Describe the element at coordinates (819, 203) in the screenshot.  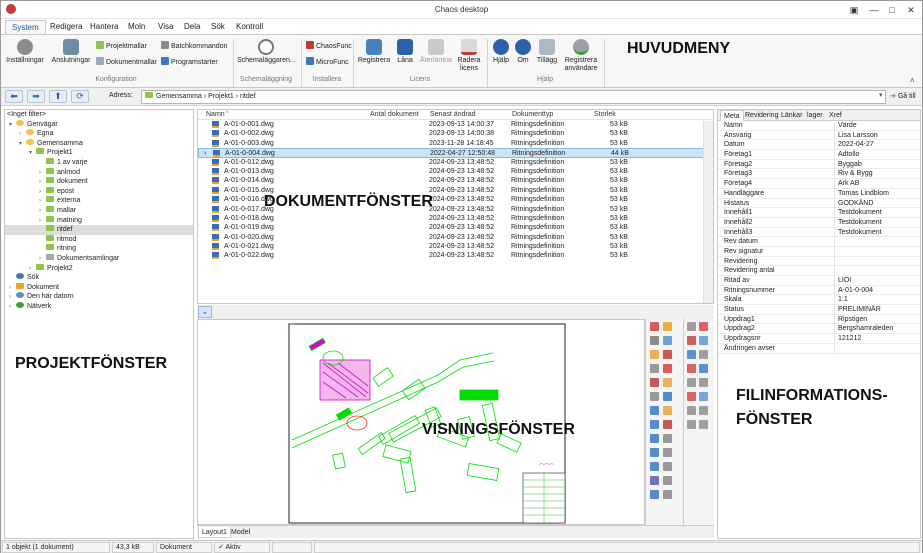
I see `property-row: Histatus GODKÄND` at that location.